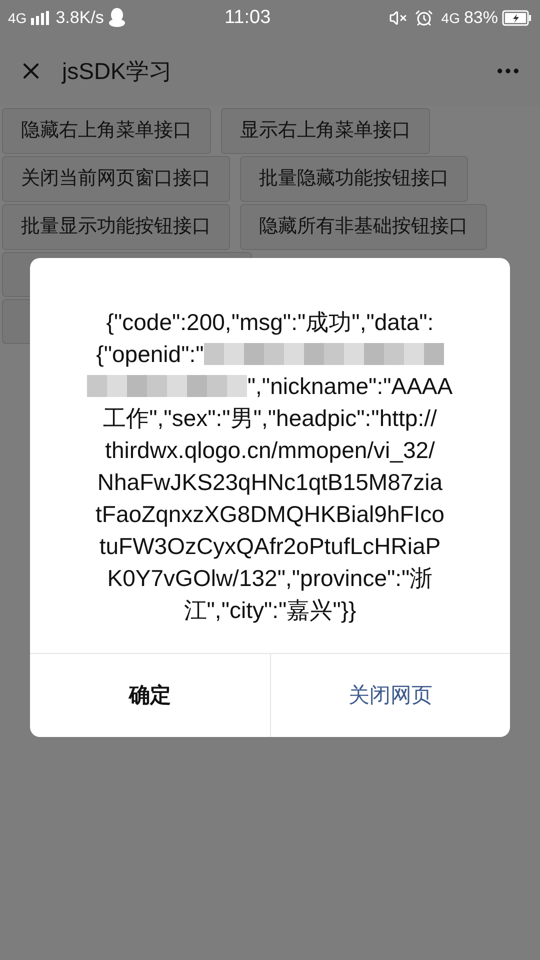  What do you see at coordinates (270, 578) in the screenshot?
I see `dialog-message-line: K0Y7vGOlw/132","province":"浙` at bounding box center [270, 578].